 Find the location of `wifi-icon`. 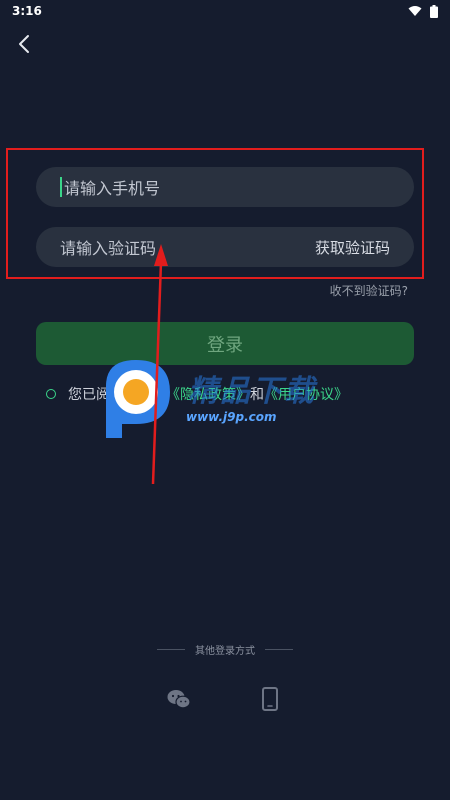

wifi-icon is located at coordinates (415, 11).